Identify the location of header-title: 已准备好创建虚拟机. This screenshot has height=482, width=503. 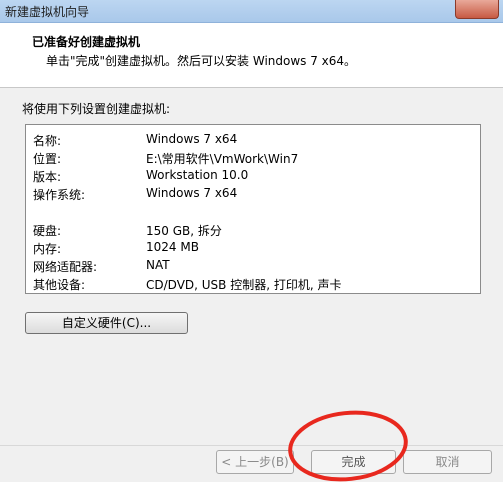
(86, 42).